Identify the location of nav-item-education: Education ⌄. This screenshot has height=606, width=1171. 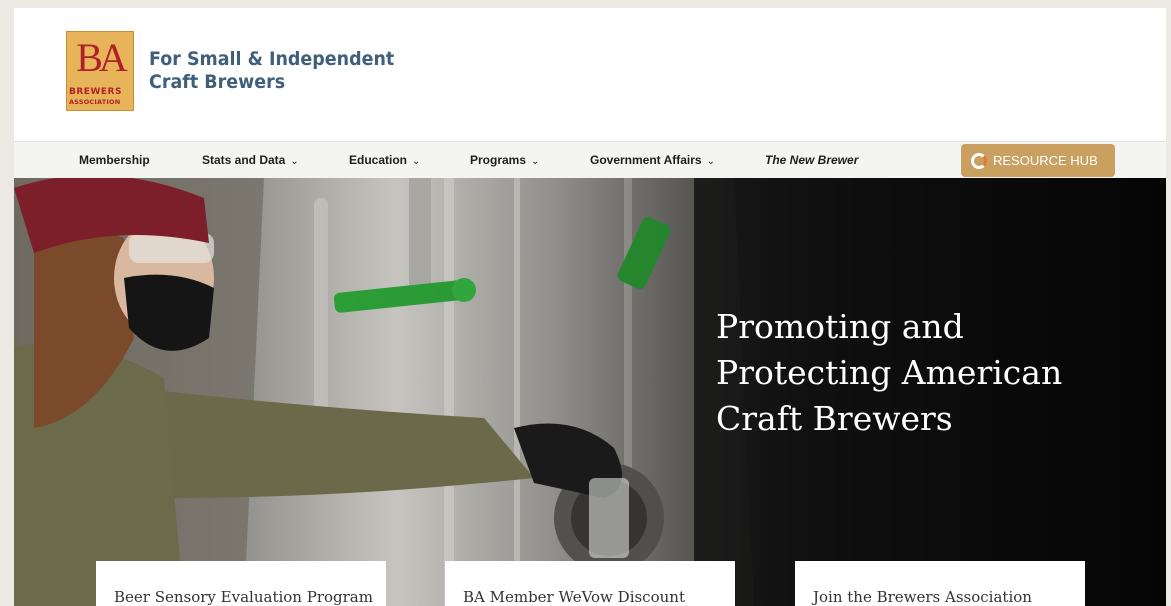
(384, 160).